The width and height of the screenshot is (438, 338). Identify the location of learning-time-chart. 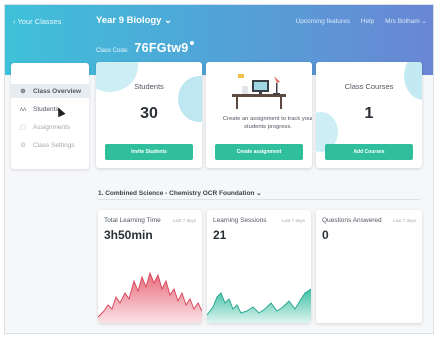
(150, 297).